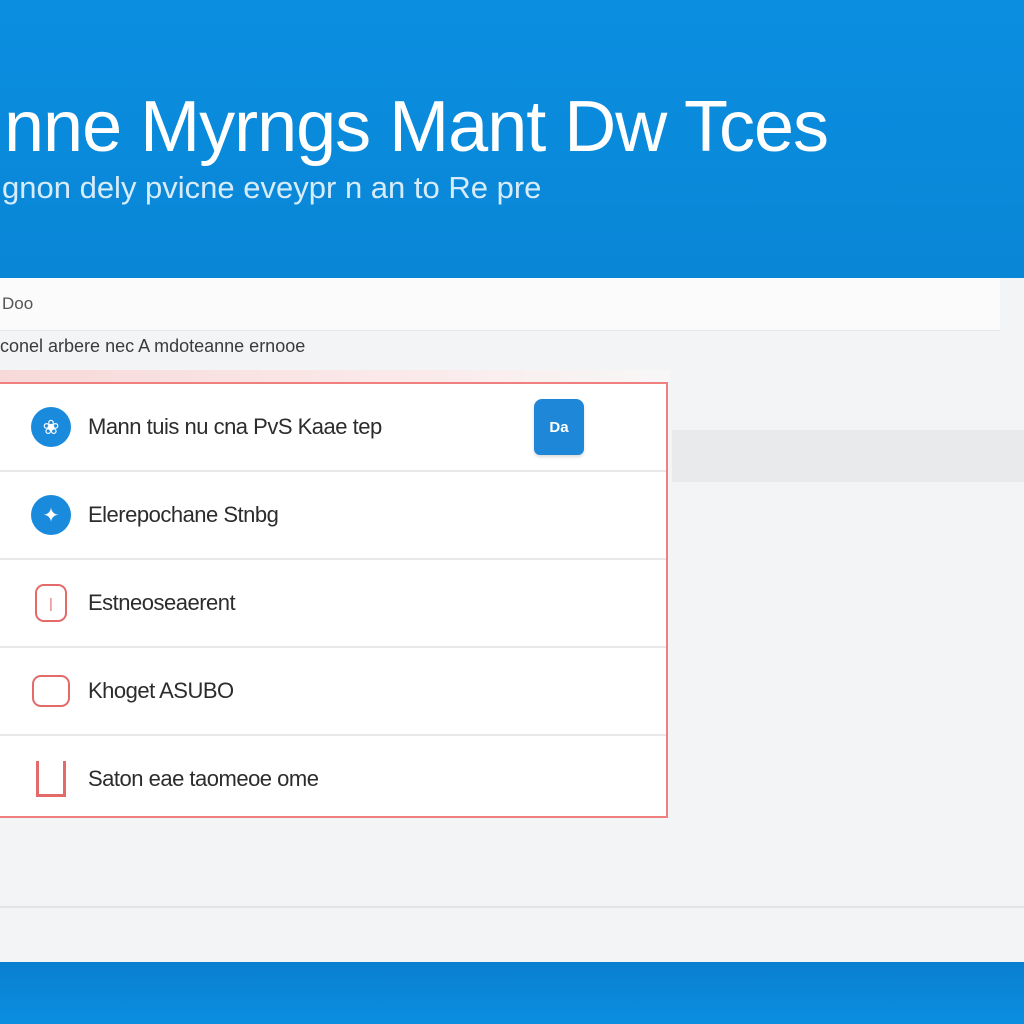  I want to click on panel-header: Doo, so click(500, 304).